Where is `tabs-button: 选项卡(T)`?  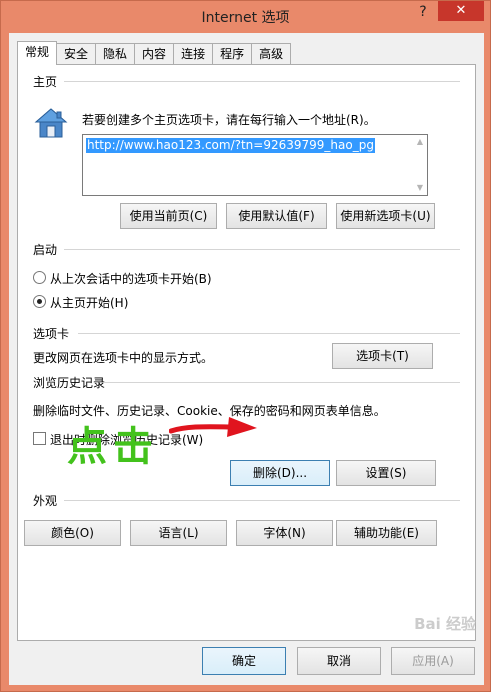 tabs-button: 选项卡(T) is located at coordinates (382, 356).